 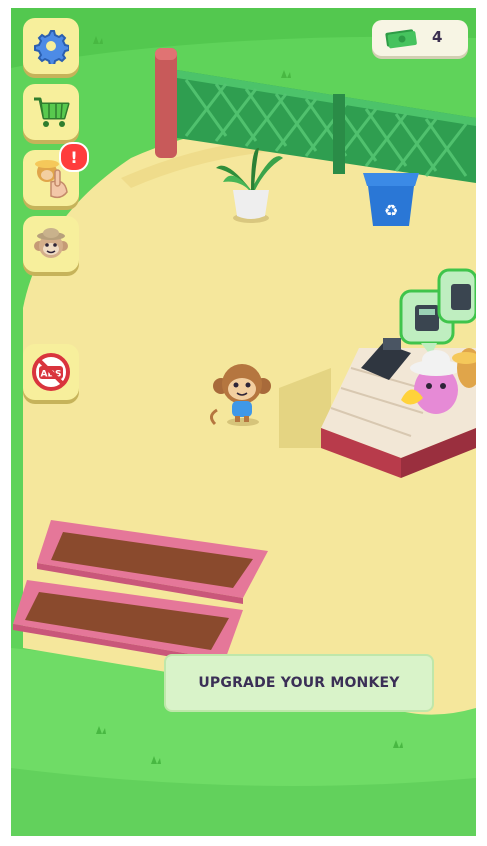 What do you see at coordinates (401, 39) in the screenshot?
I see `cash-icon` at bounding box center [401, 39].